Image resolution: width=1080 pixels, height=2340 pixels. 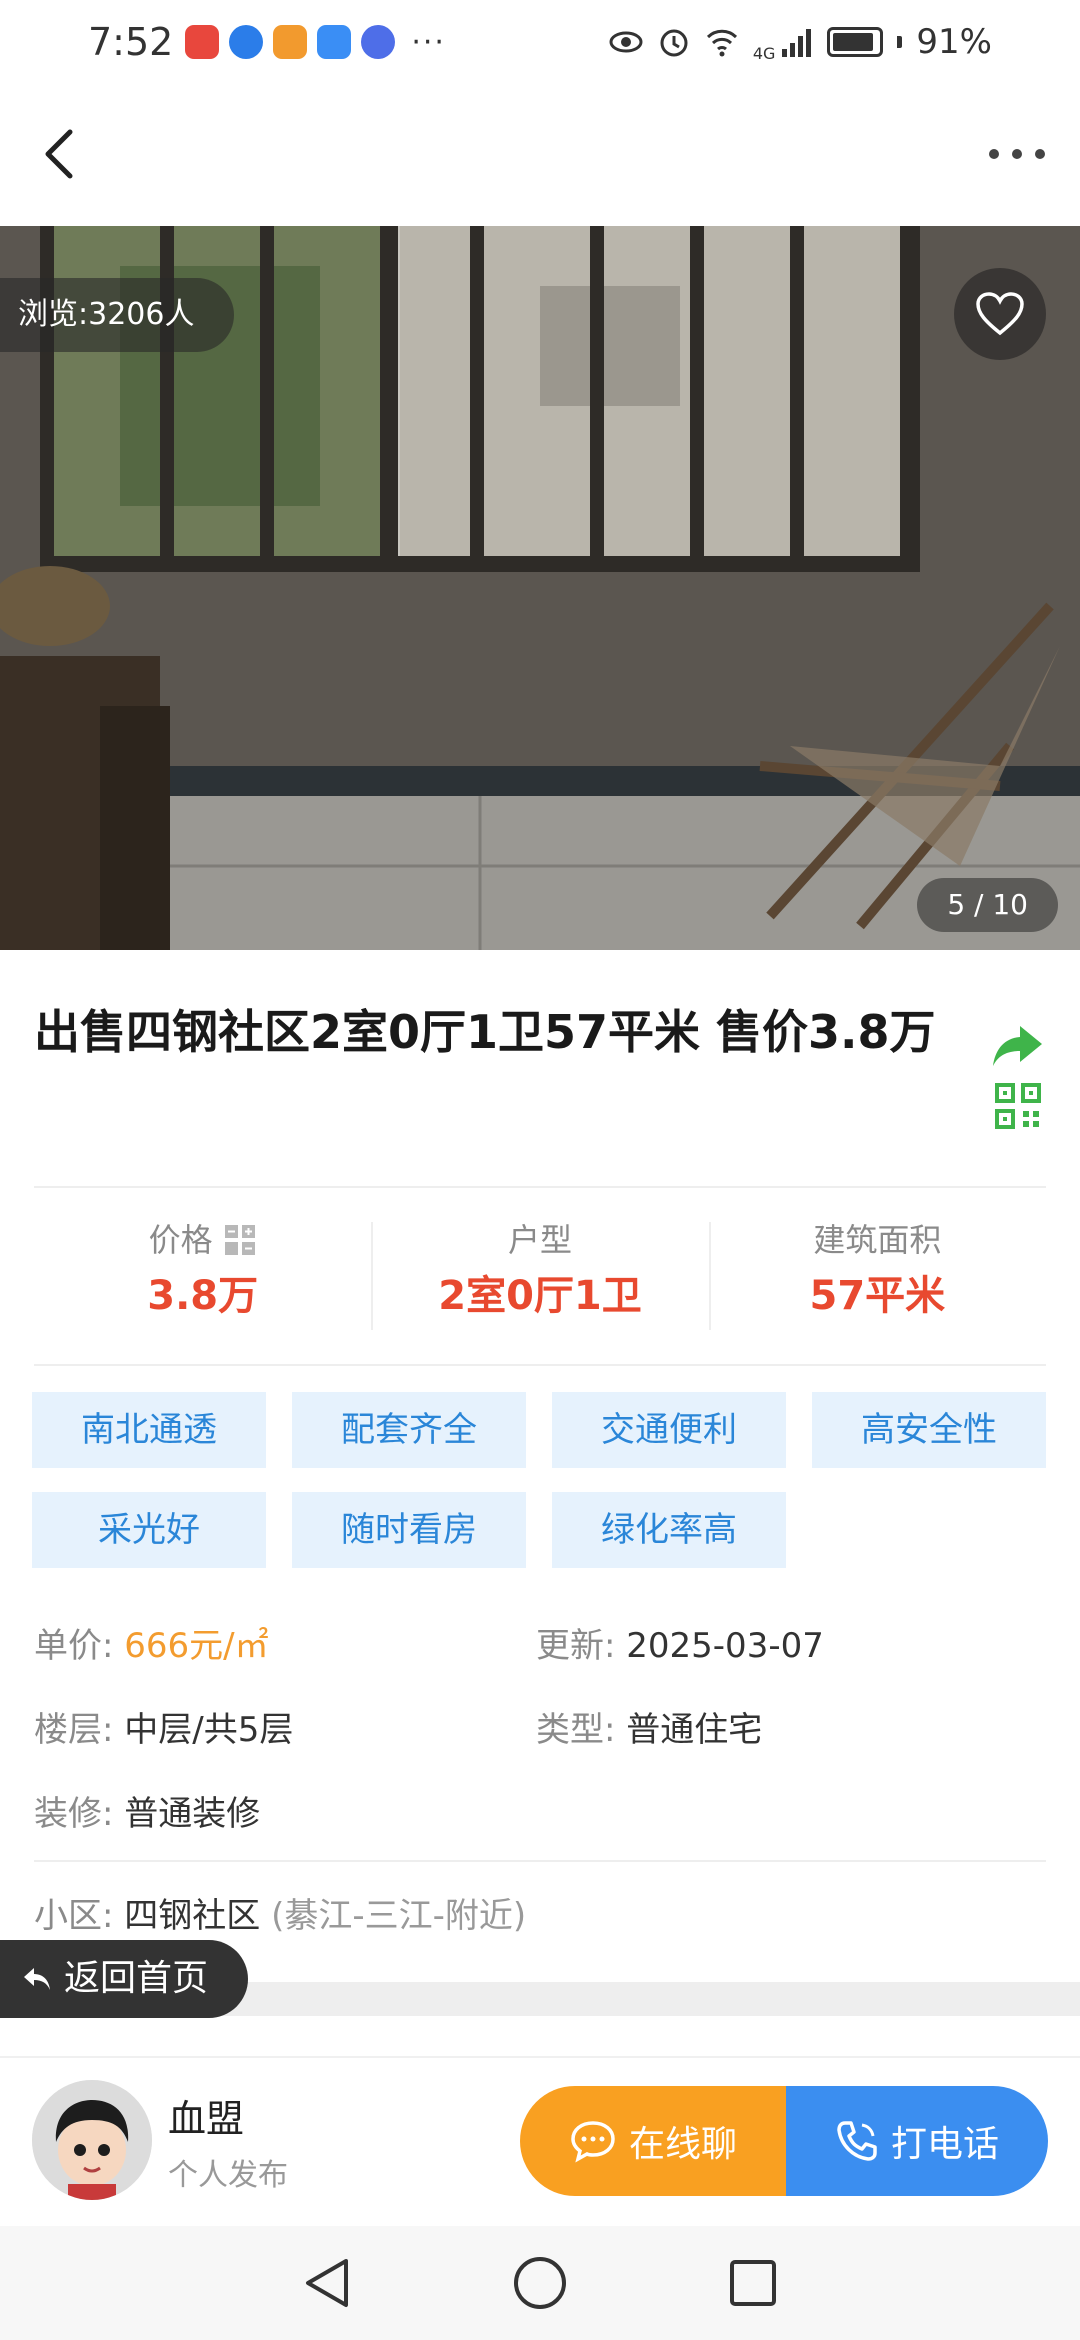 I want to click on network-type: 4G, so click(x=764, y=53).